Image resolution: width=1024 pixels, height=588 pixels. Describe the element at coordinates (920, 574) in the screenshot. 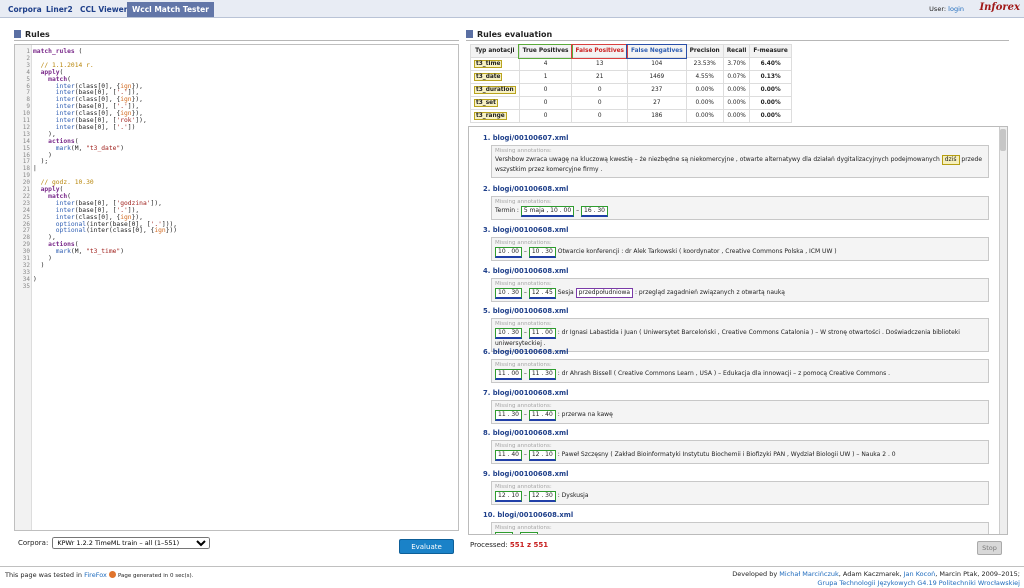

I see `author-link: Jan Kocoń` at that location.